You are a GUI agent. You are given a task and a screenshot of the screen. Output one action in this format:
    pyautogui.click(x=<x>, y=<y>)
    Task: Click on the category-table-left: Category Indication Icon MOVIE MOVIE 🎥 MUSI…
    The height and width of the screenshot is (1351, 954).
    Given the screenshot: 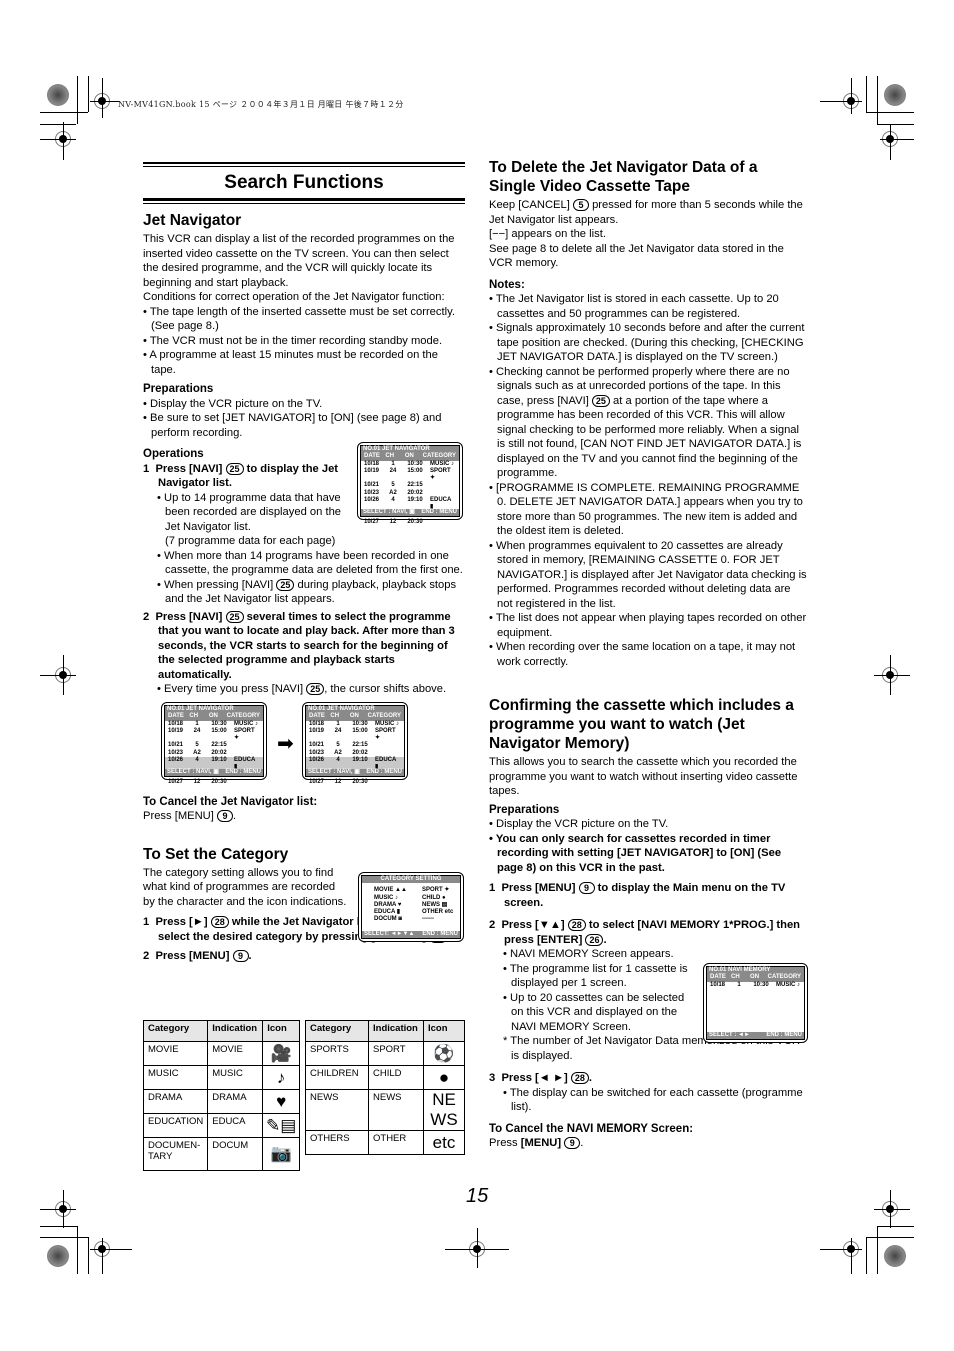 What is the action you would take?
    pyautogui.click(x=221, y=1095)
    